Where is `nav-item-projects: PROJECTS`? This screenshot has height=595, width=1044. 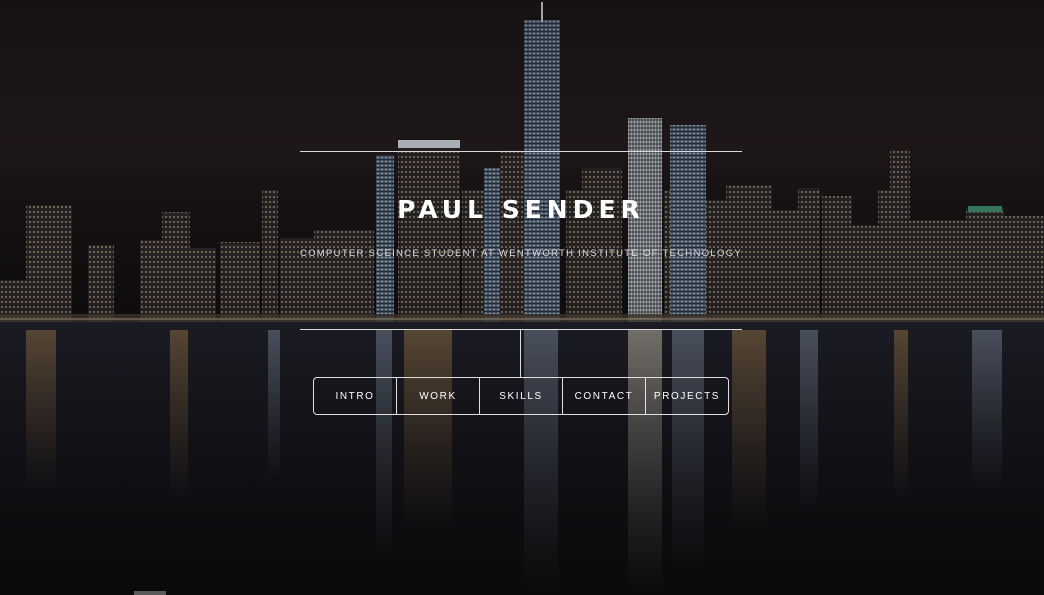
nav-item-projects: PROJECTS is located at coordinates (686, 396).